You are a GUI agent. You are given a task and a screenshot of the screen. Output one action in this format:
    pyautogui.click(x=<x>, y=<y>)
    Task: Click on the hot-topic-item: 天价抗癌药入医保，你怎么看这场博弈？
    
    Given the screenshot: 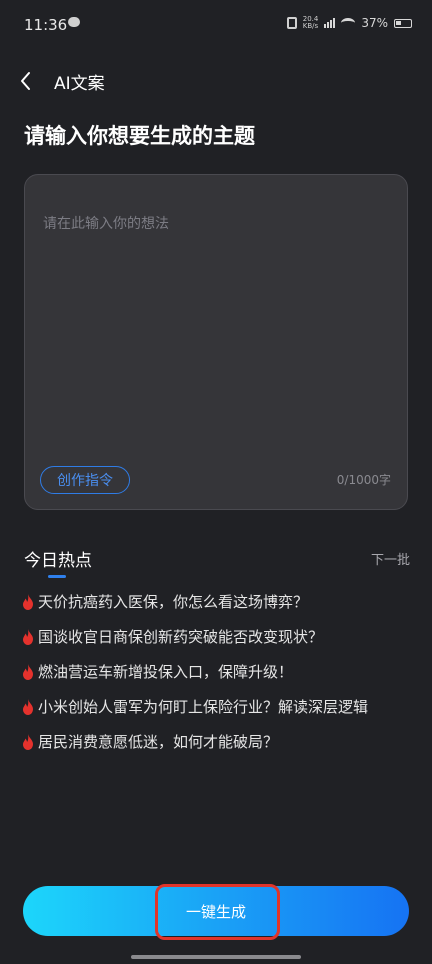 What is the action you would take?
    pyautogui.click(x=222, y=609)
    